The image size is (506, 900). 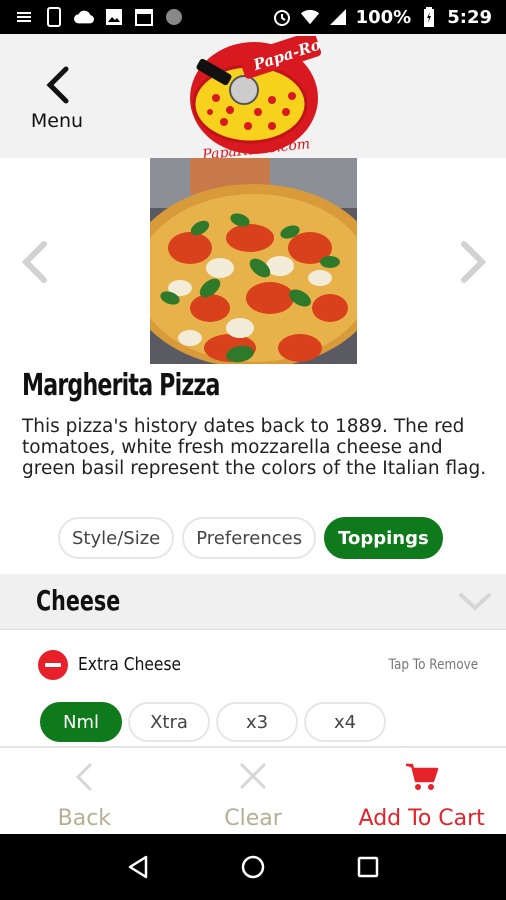 What do you see at coordinates (282, 17) in the screenshot?
I see `alarm-icon` at bounding box center [282, 17].